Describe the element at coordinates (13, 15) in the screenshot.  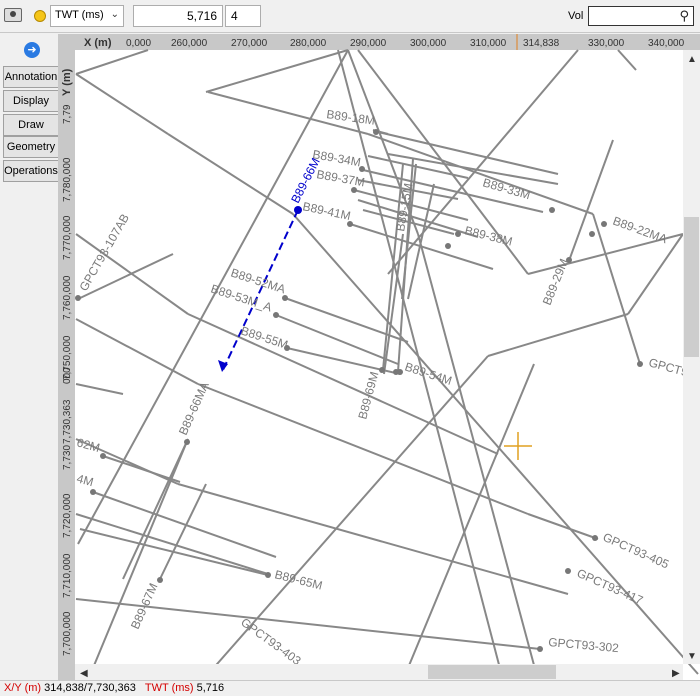
I see `camera-icon` at that location.